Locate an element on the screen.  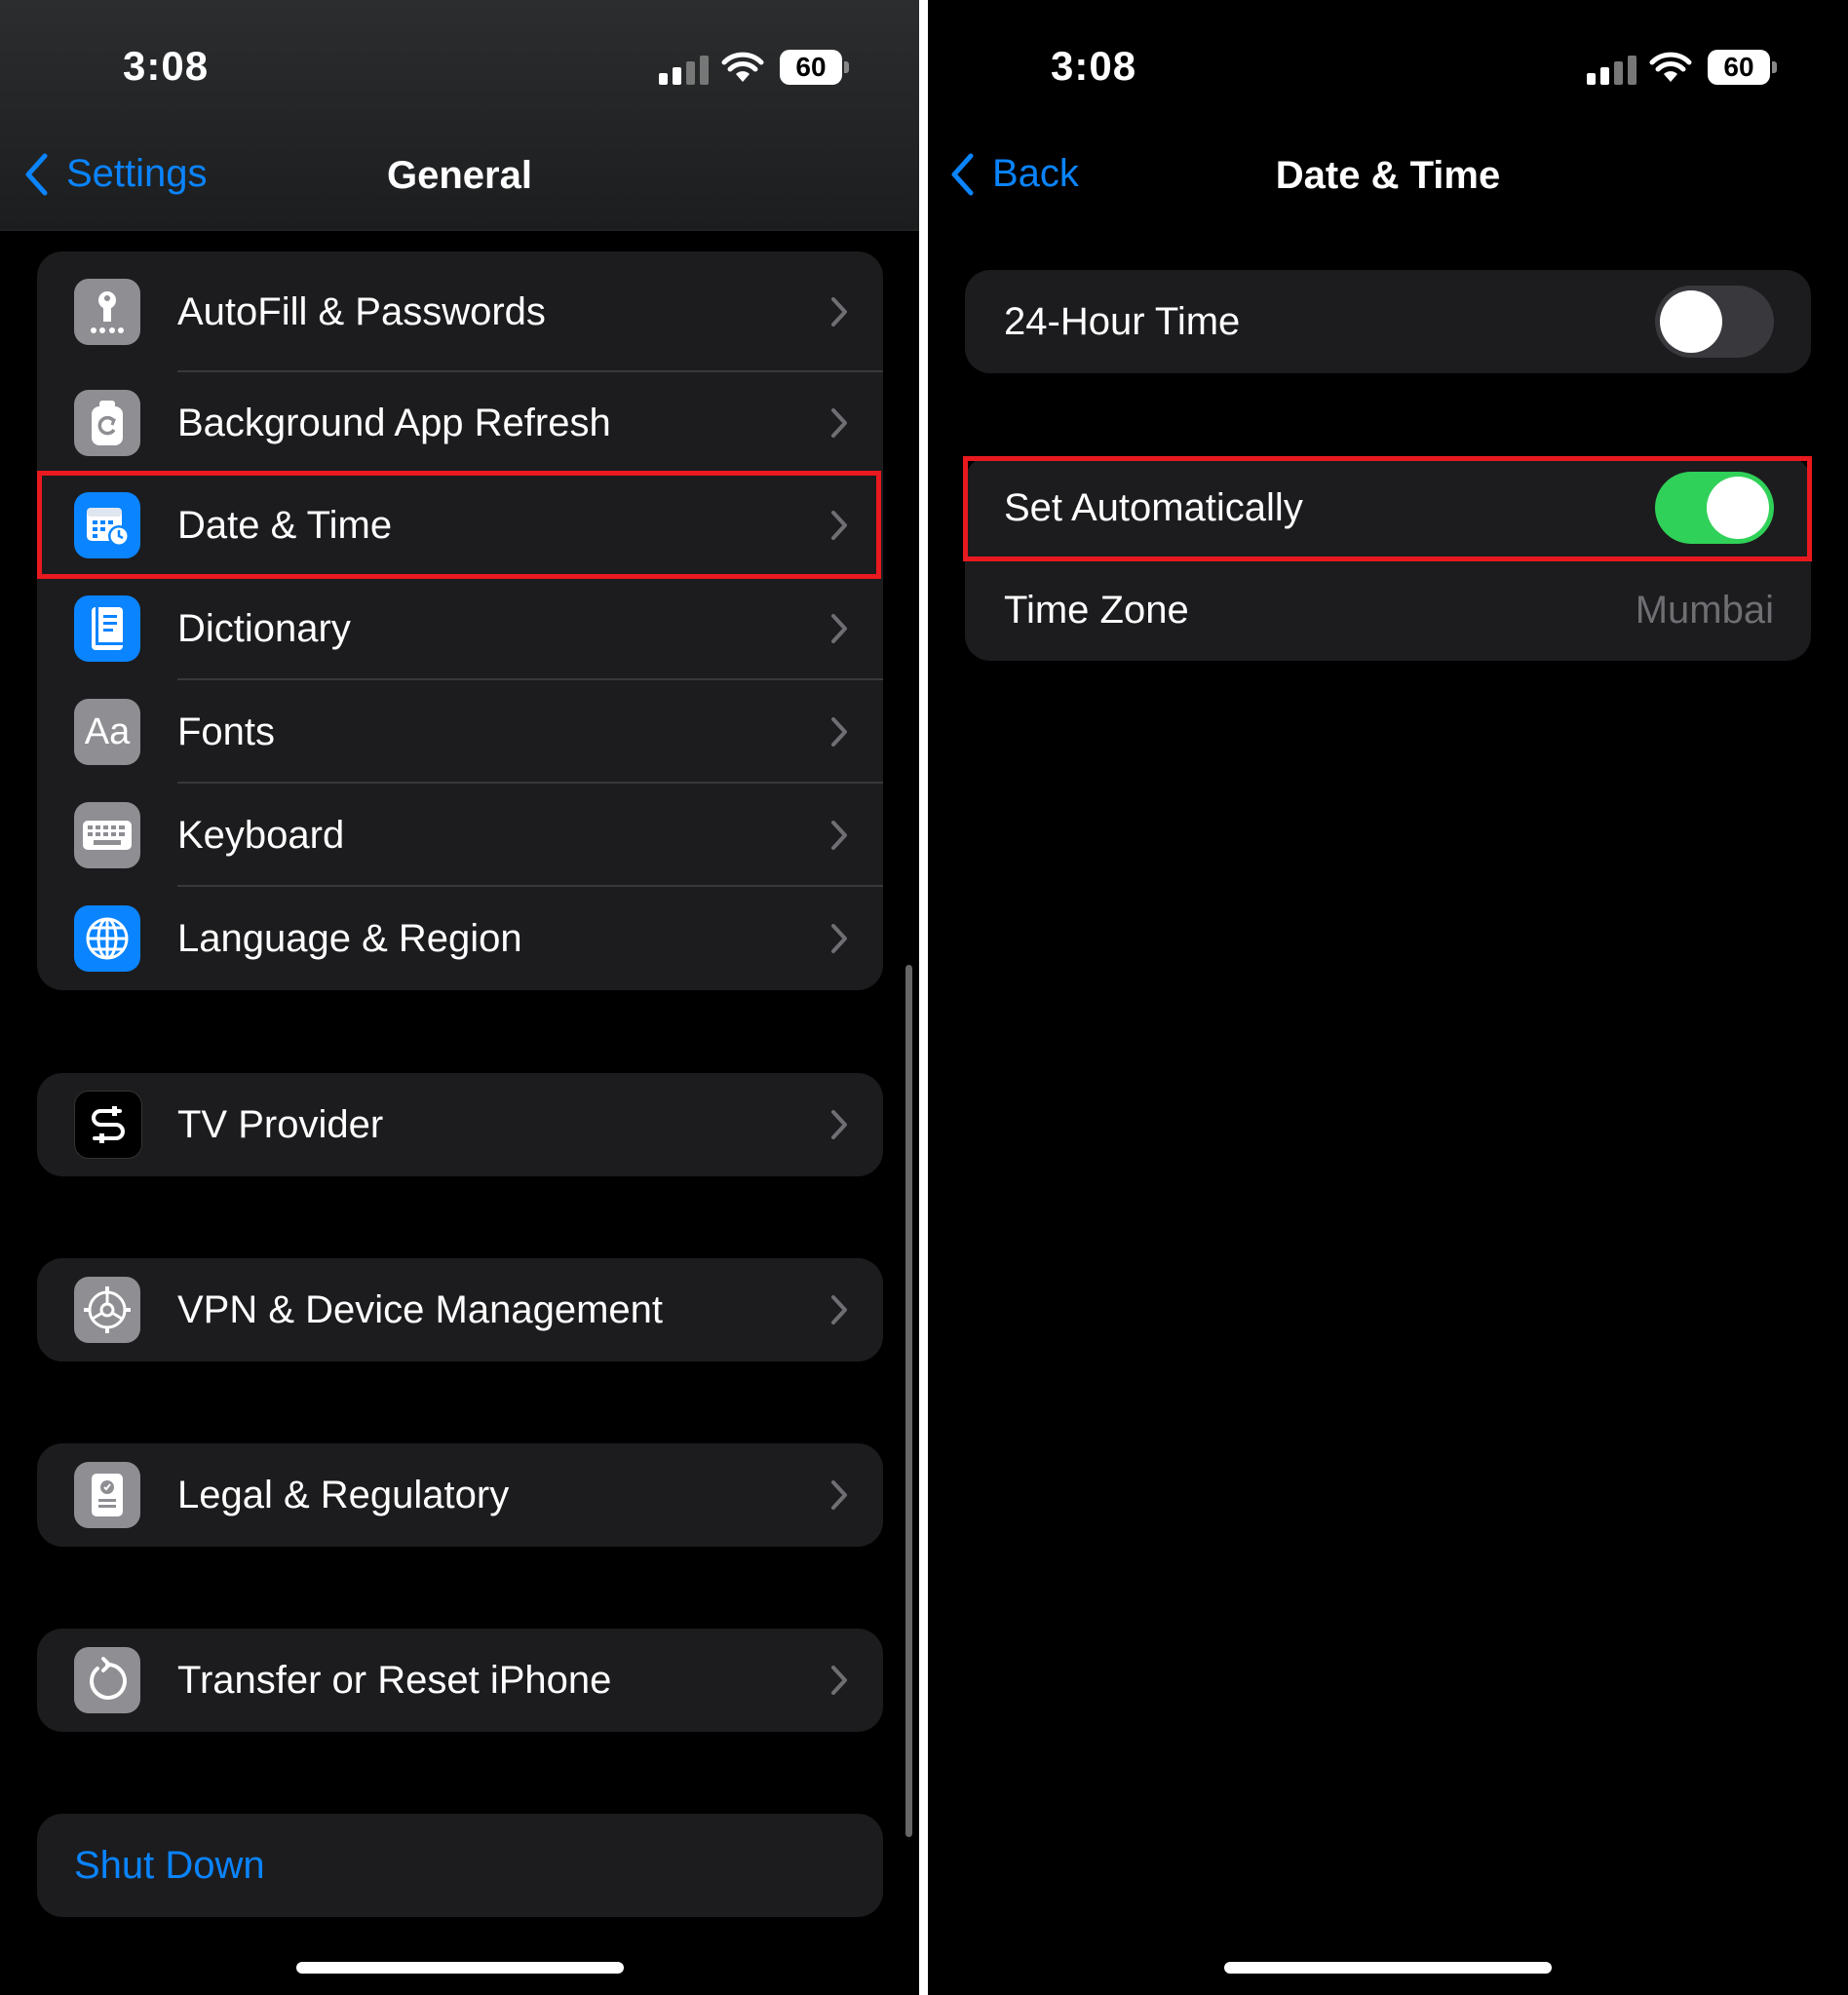
settings-group-legal: Legal & Regulatory is located at coordinates (460, 1495).